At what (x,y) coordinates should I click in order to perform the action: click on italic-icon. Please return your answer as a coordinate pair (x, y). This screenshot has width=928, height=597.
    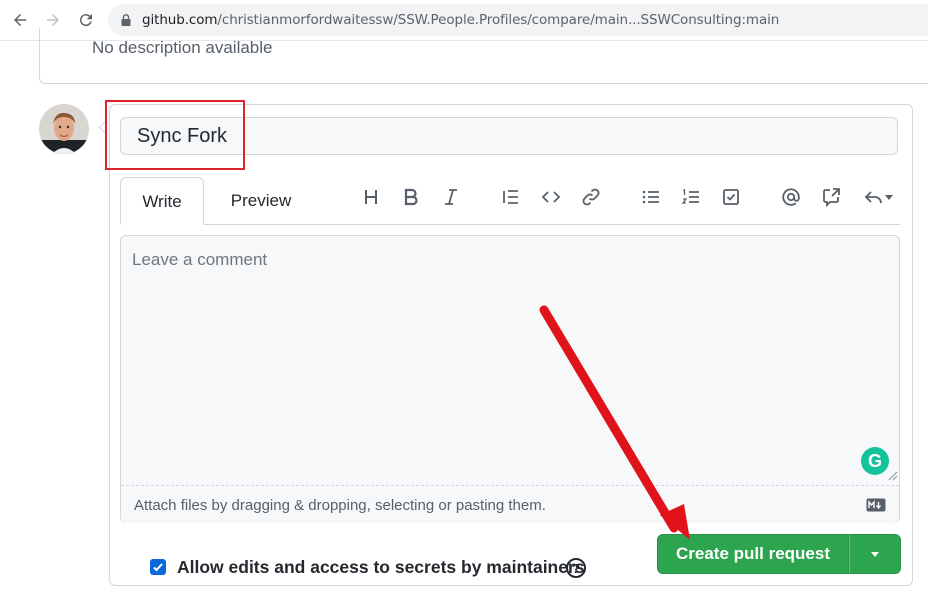
    Looking at the image, I should click on (451, 197).